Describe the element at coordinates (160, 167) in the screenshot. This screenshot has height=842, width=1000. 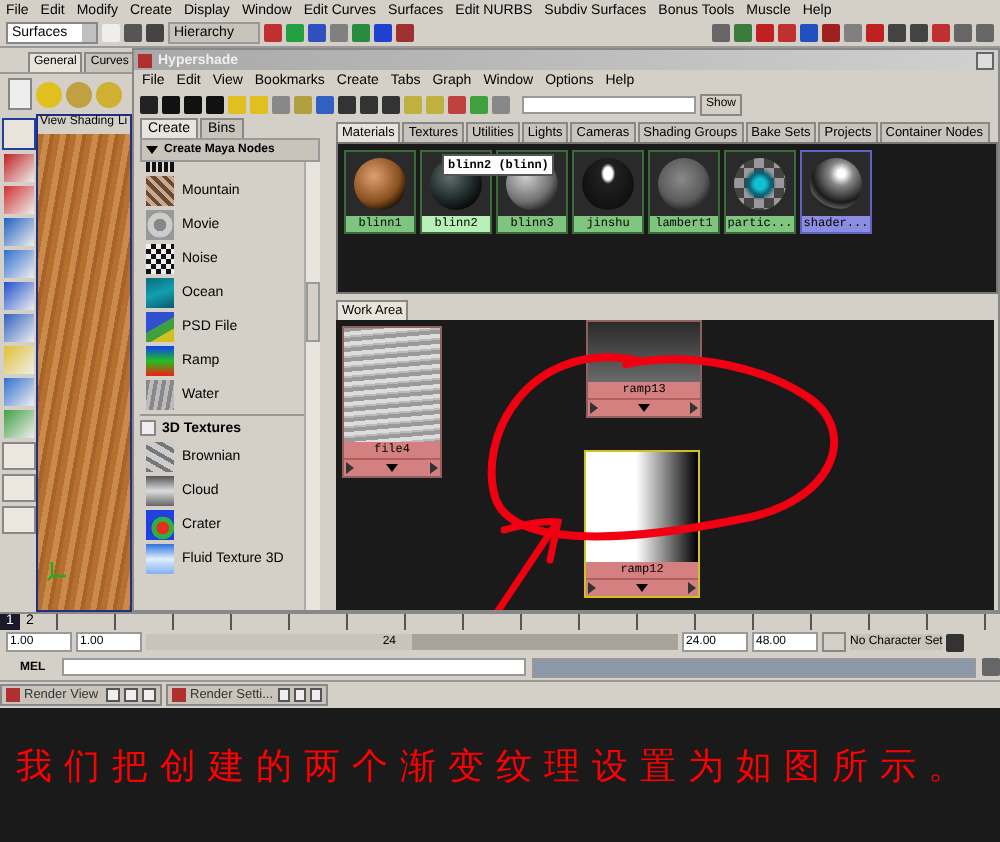
I see `grid-texture-thumbnail` at that location.